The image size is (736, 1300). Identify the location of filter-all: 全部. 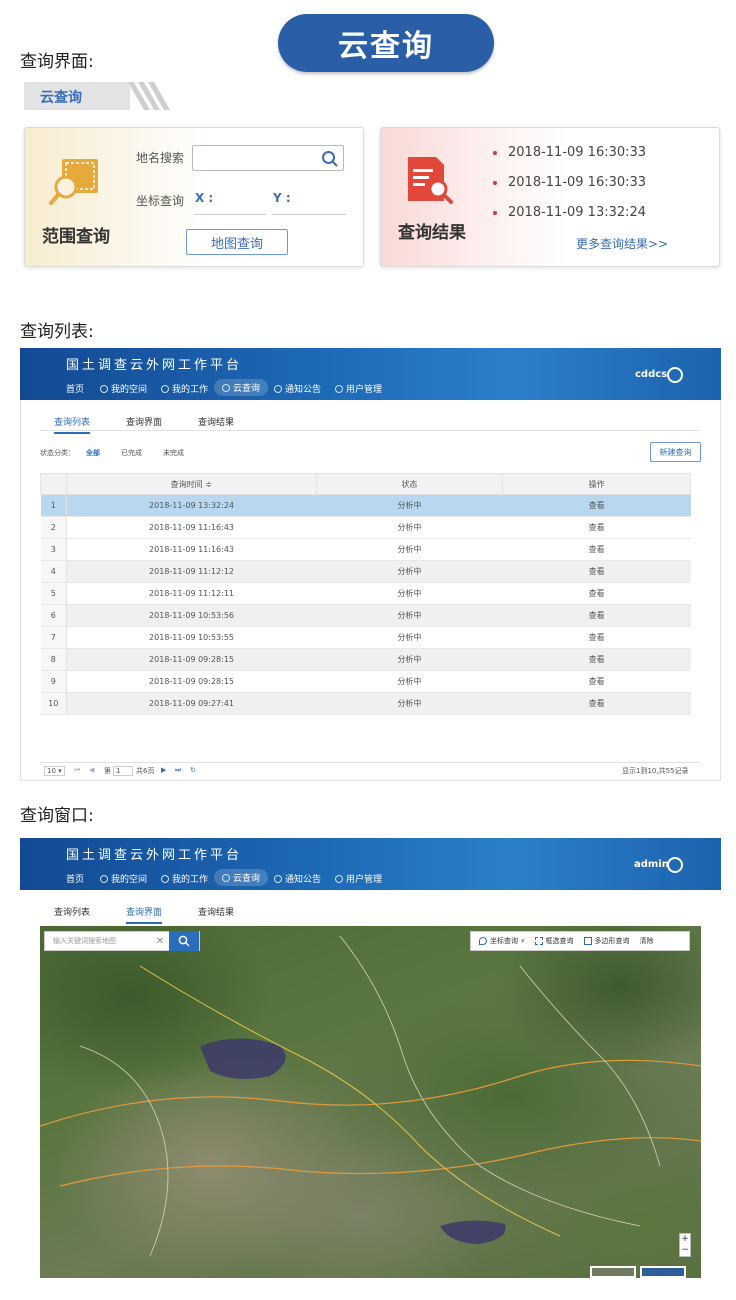
(93, 453).